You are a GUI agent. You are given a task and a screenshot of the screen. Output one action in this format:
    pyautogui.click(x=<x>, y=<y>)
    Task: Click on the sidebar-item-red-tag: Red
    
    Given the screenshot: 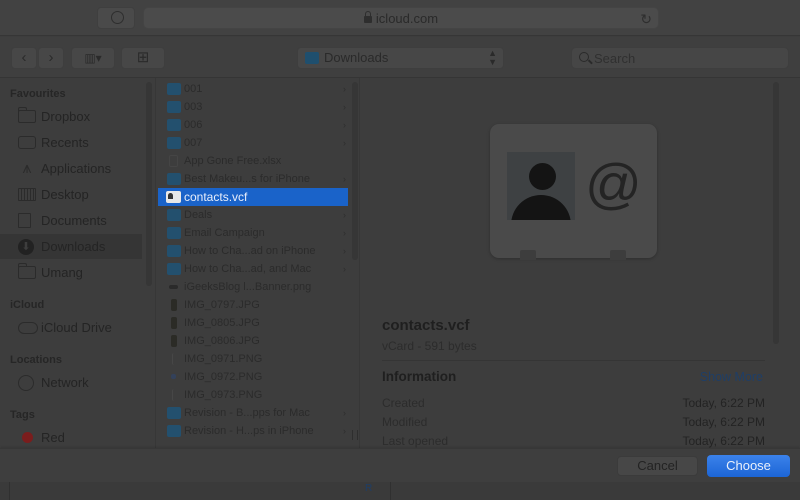 What is the action you would take?
    pyautogui.click(x=71, y=437)
    